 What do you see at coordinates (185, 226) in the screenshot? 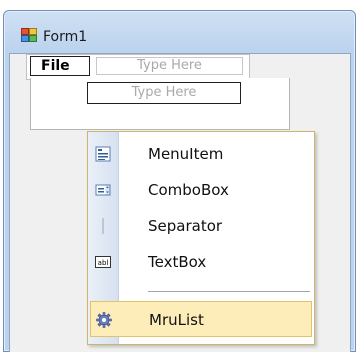
I see `menu-item-label: Separator` at bounding box center [185, 226].